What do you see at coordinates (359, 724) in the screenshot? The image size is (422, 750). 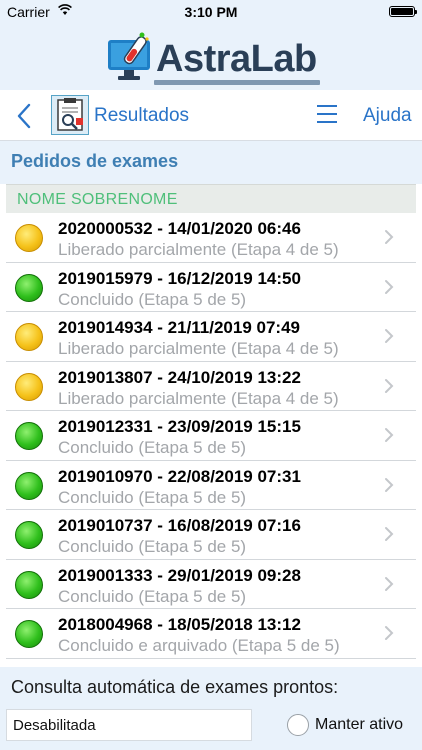 I see `keep-active-label: Manter ativo` at bounding box center [359, 724].